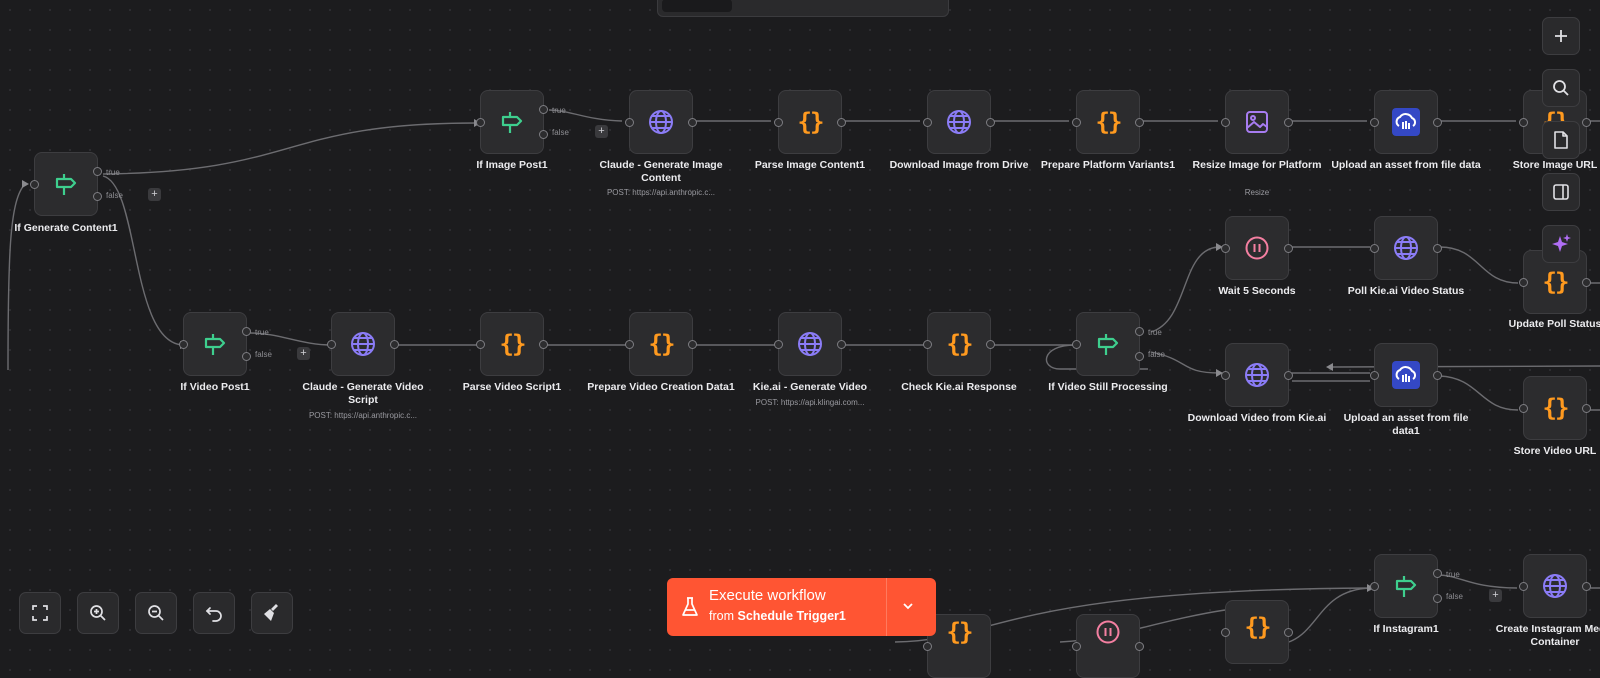 Image resolution: width=1600 pixels, height=678 pixels. What do you see at coordinates (1406, 586) in the screenshot?
I see `node-if-instagram` at bounding box center [1406, 586].